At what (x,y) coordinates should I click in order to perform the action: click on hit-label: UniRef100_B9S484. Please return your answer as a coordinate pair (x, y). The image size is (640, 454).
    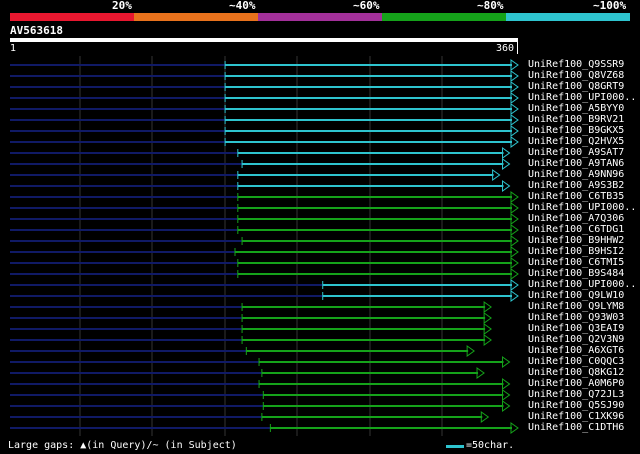
    Looking at the image, I should click on (576, 273).